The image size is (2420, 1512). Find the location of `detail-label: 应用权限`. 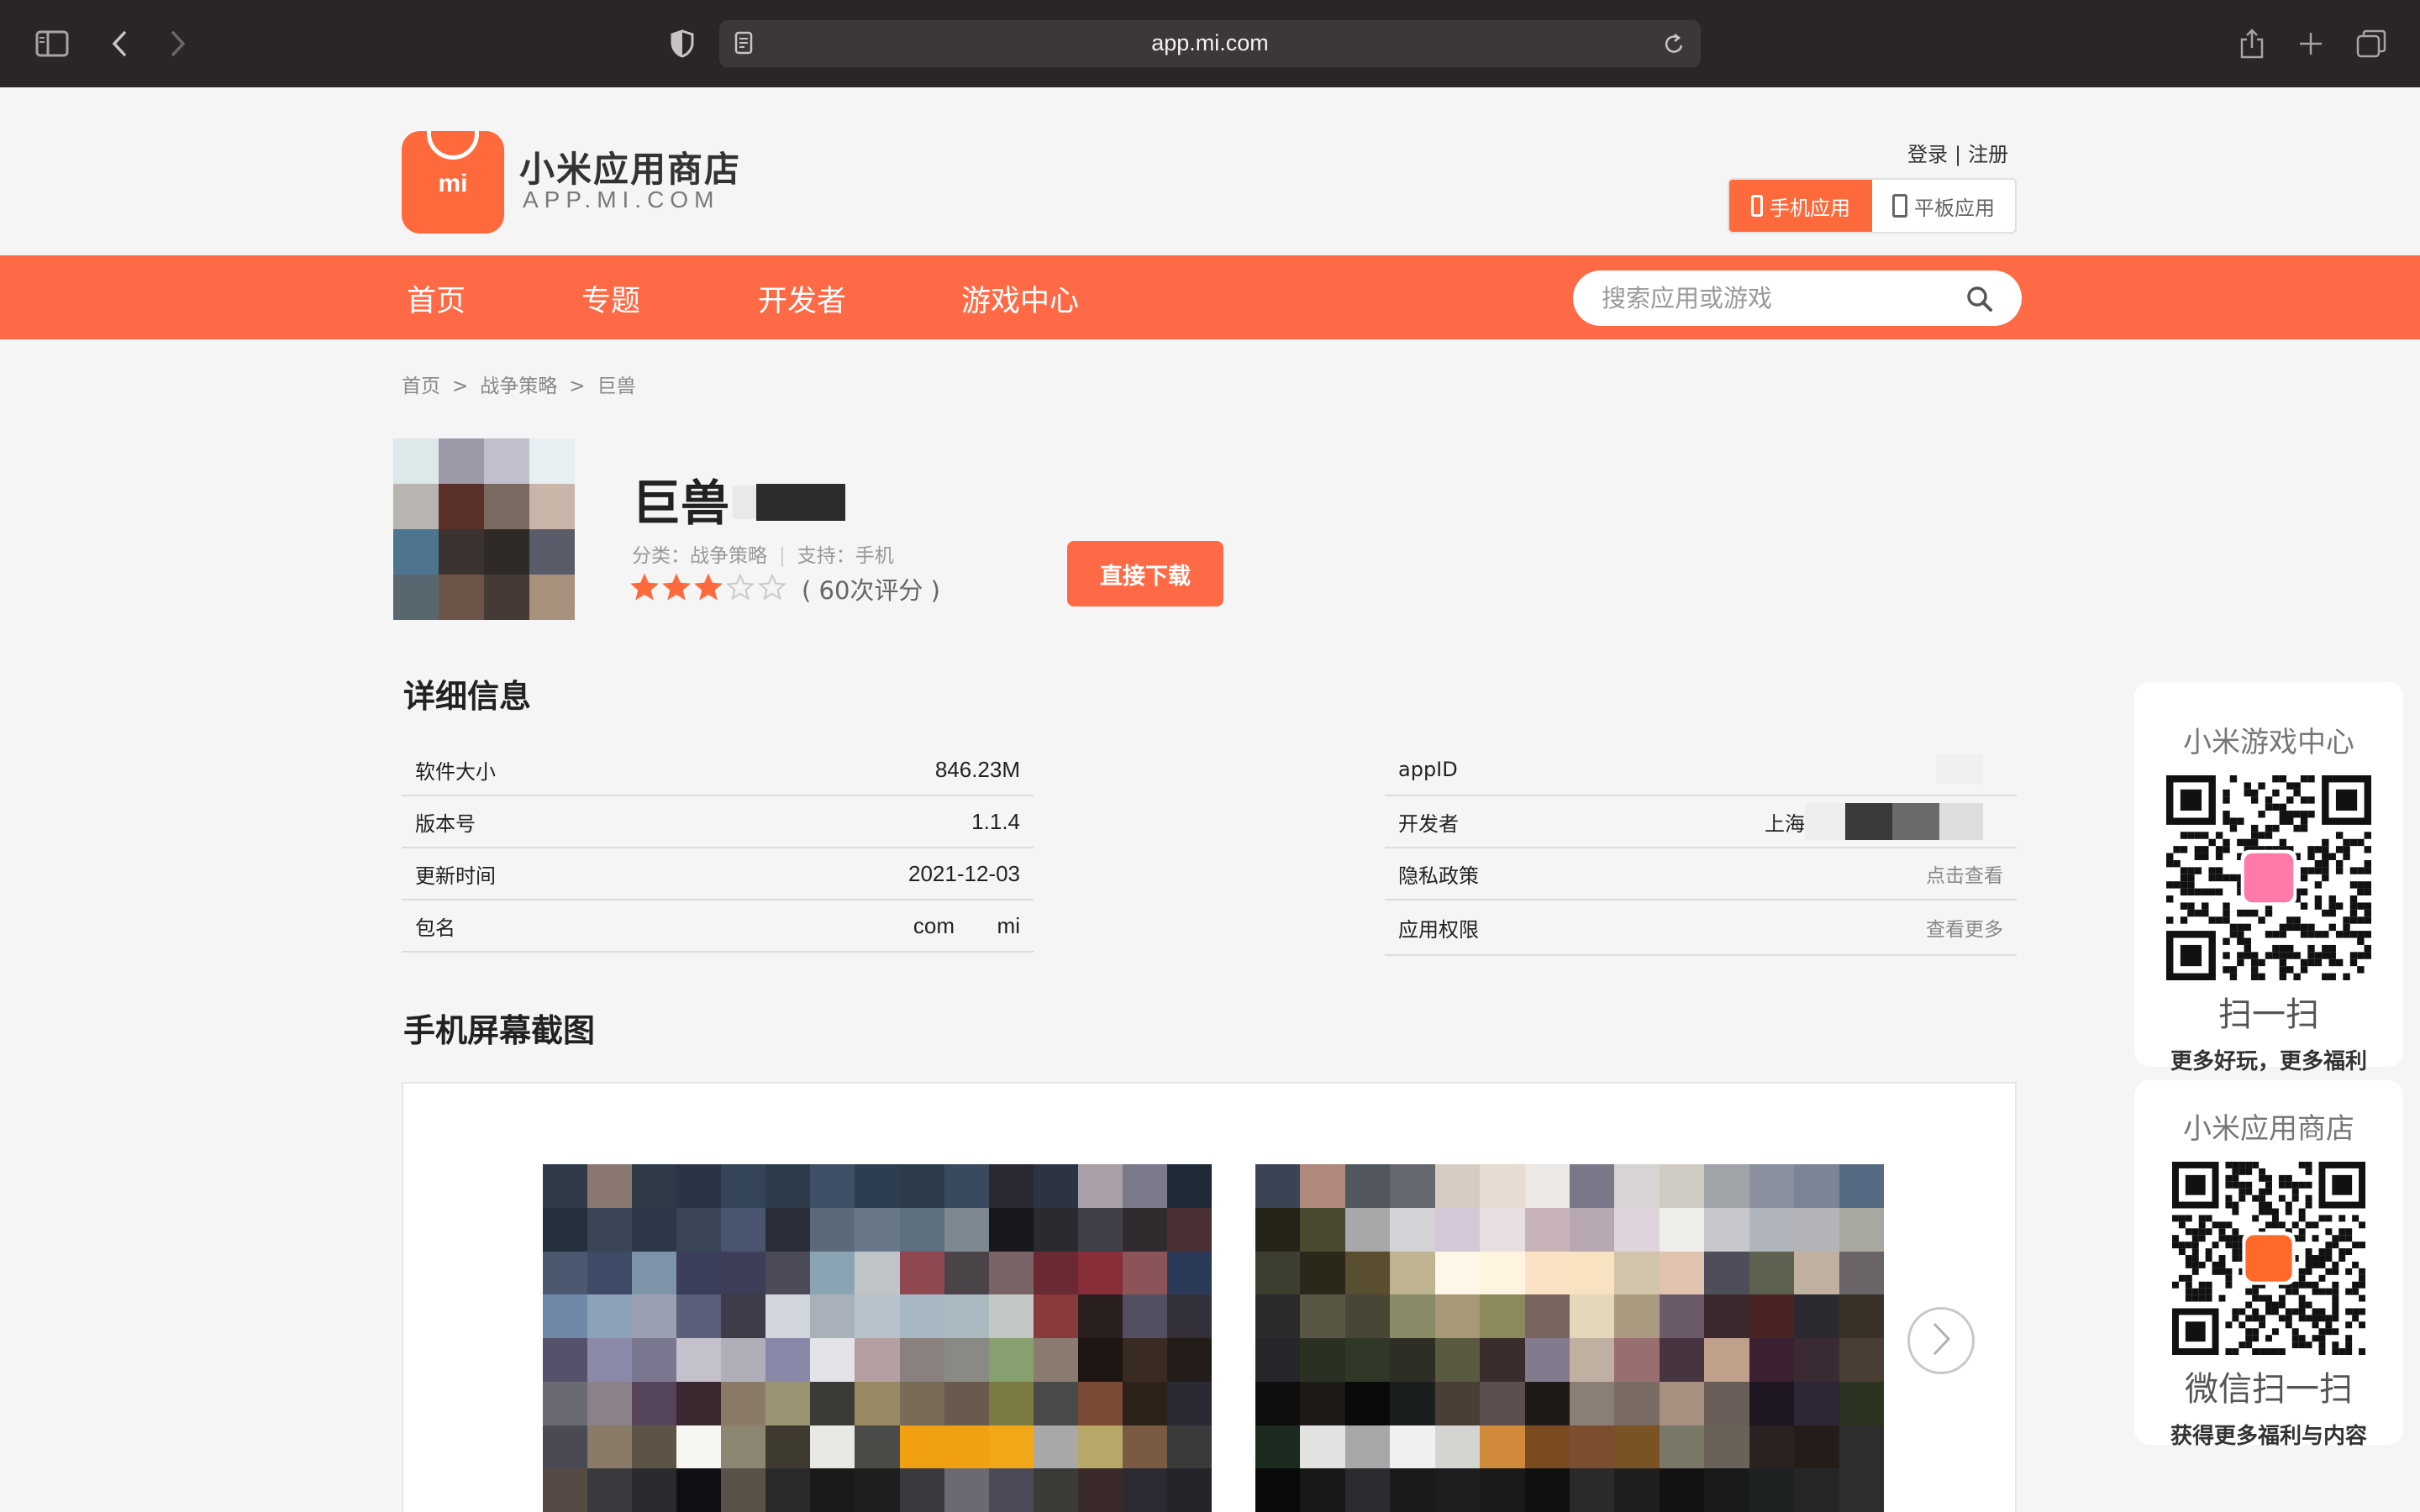

detail-label: 应用权限 is located at coordinates (1438, 929).